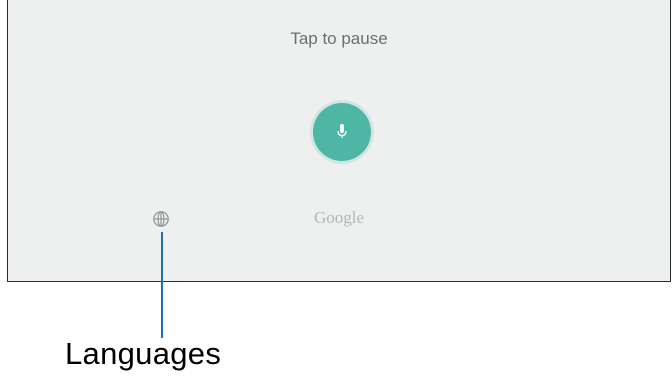 This screenshot has width=672, height=379. What do you see at coordinates (143, 353) in the screenshot?
I see `callout-label-languages: Languages` at bounding box center [143, 353].